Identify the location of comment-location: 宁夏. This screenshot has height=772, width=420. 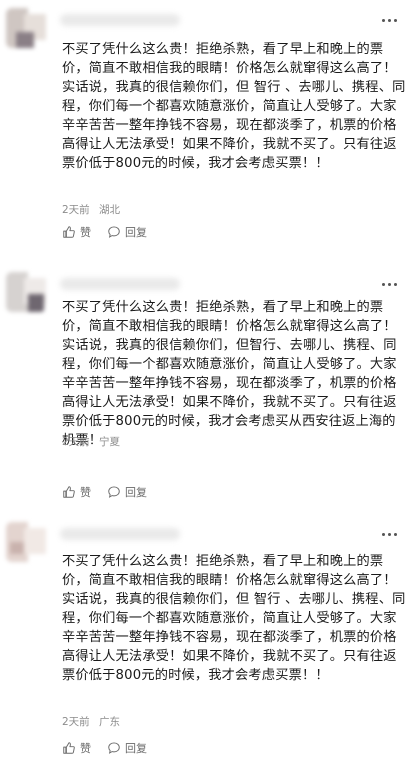
(110, 442).